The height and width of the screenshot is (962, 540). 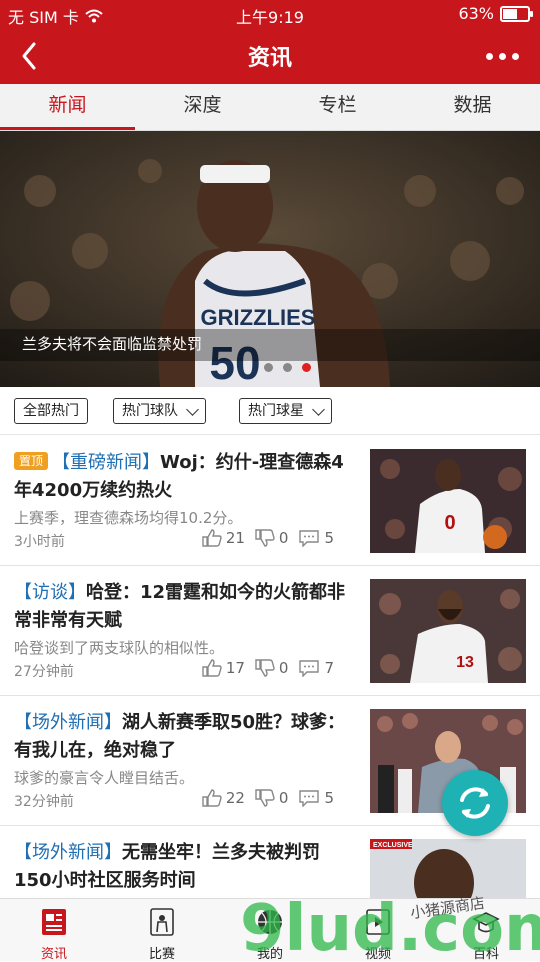 I want to click on jersey-text: GRIZZLIES, so click(x=258, y=317).